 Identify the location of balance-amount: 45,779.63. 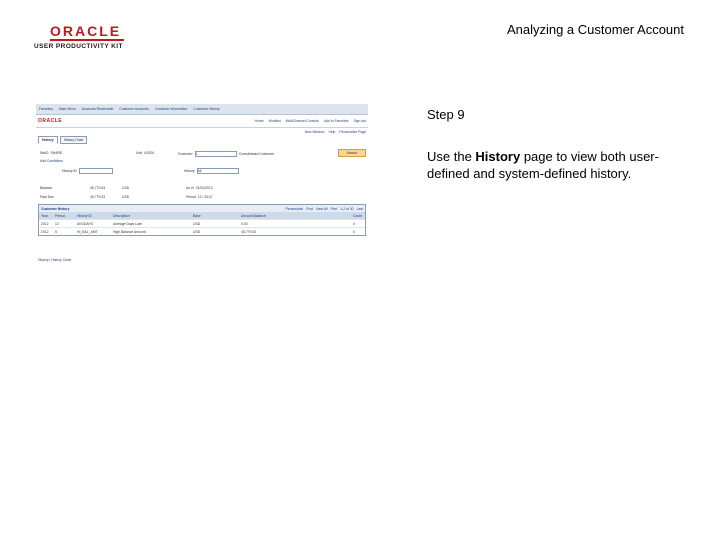
(98, 188).